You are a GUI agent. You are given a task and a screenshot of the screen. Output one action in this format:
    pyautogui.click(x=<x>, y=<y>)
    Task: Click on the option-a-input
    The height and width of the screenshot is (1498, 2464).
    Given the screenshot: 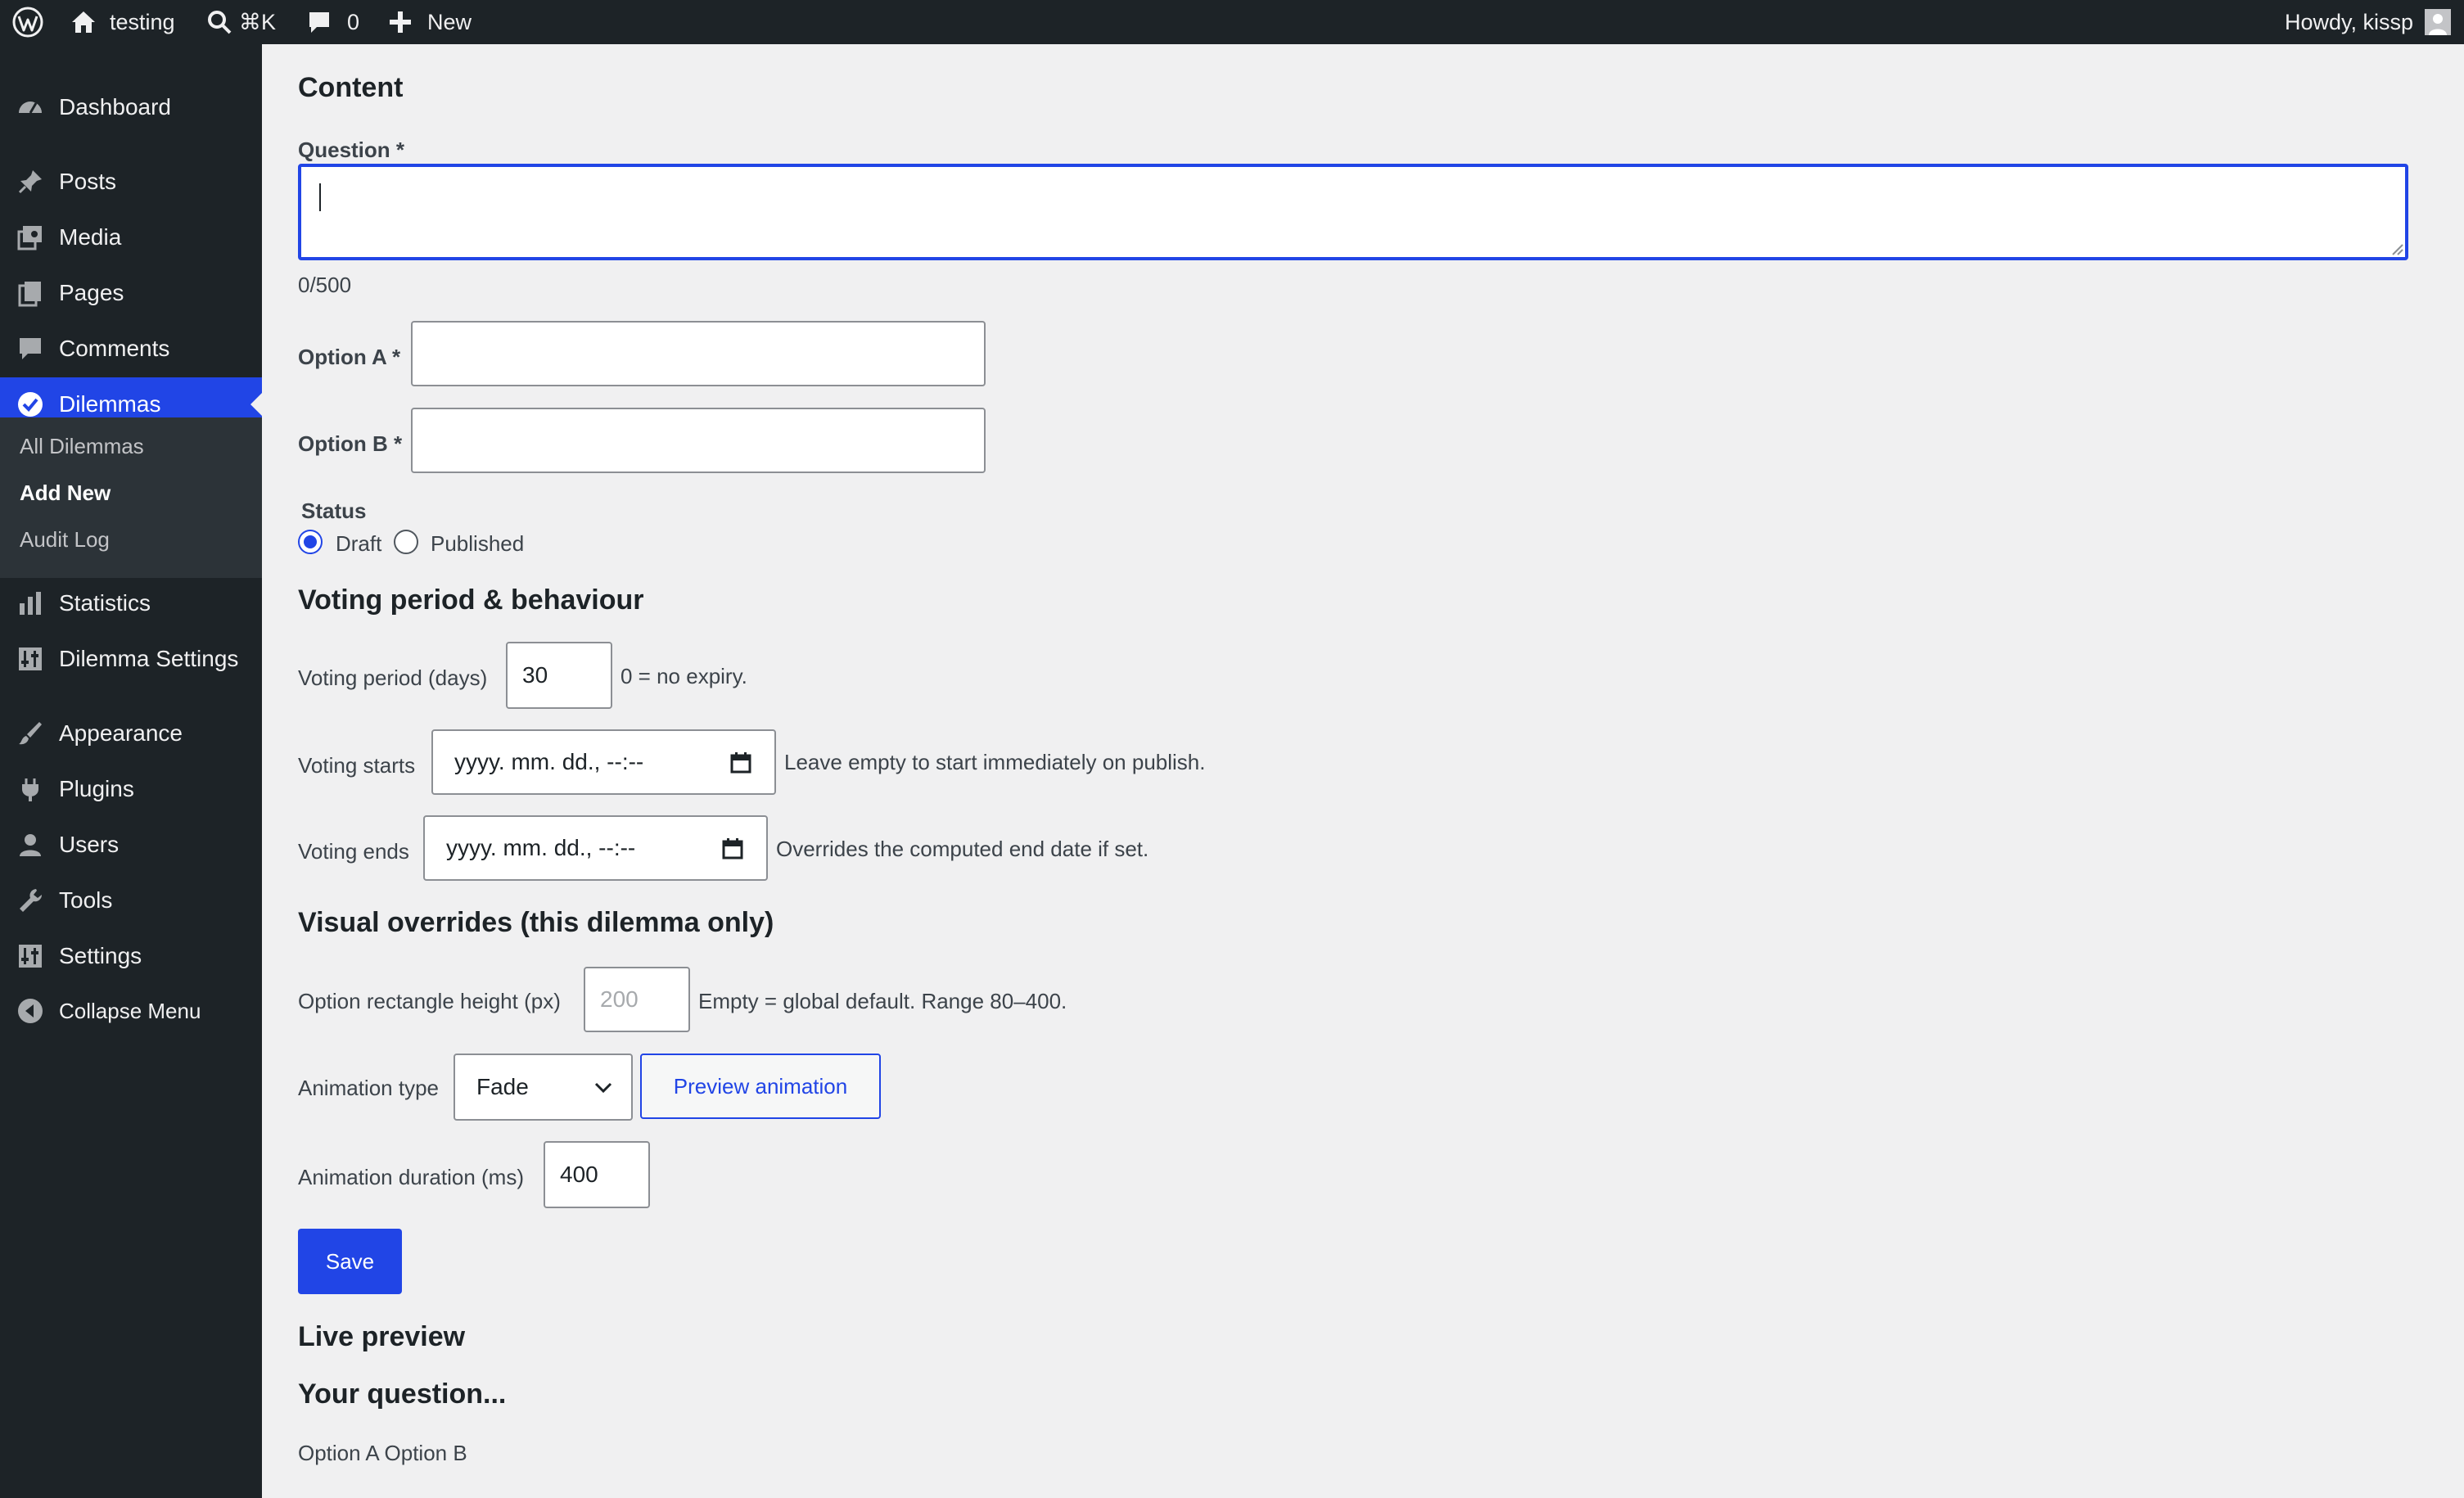 What is the action you would take?
    pyautogui.click(x=698, y=353)
    